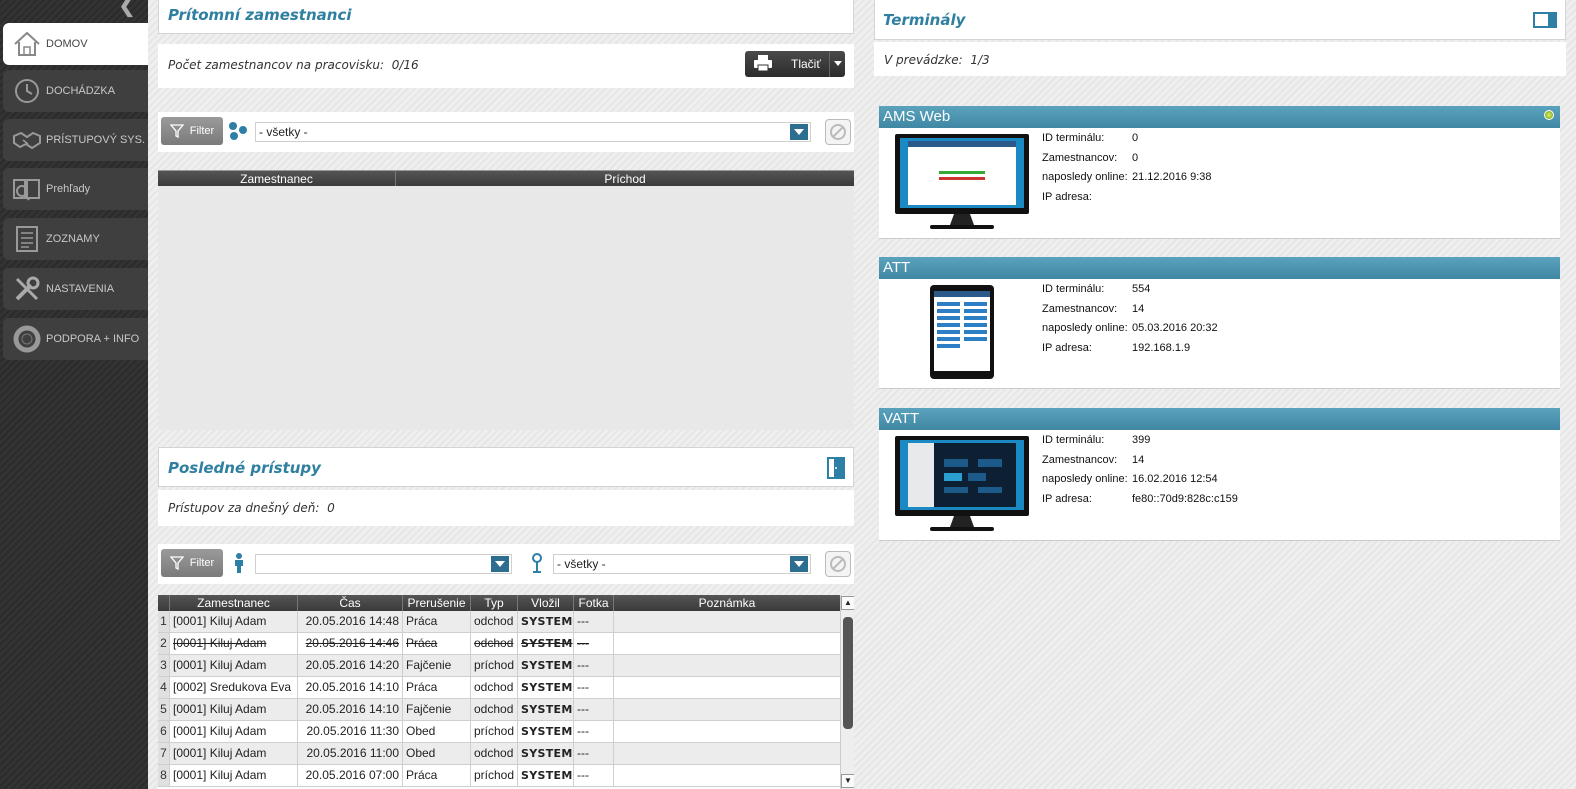 The image size is (1576, 789). Describe the element at coordinates (847, 603) in the screenshot. I see `scroll-up-icon: ▲` at that location.